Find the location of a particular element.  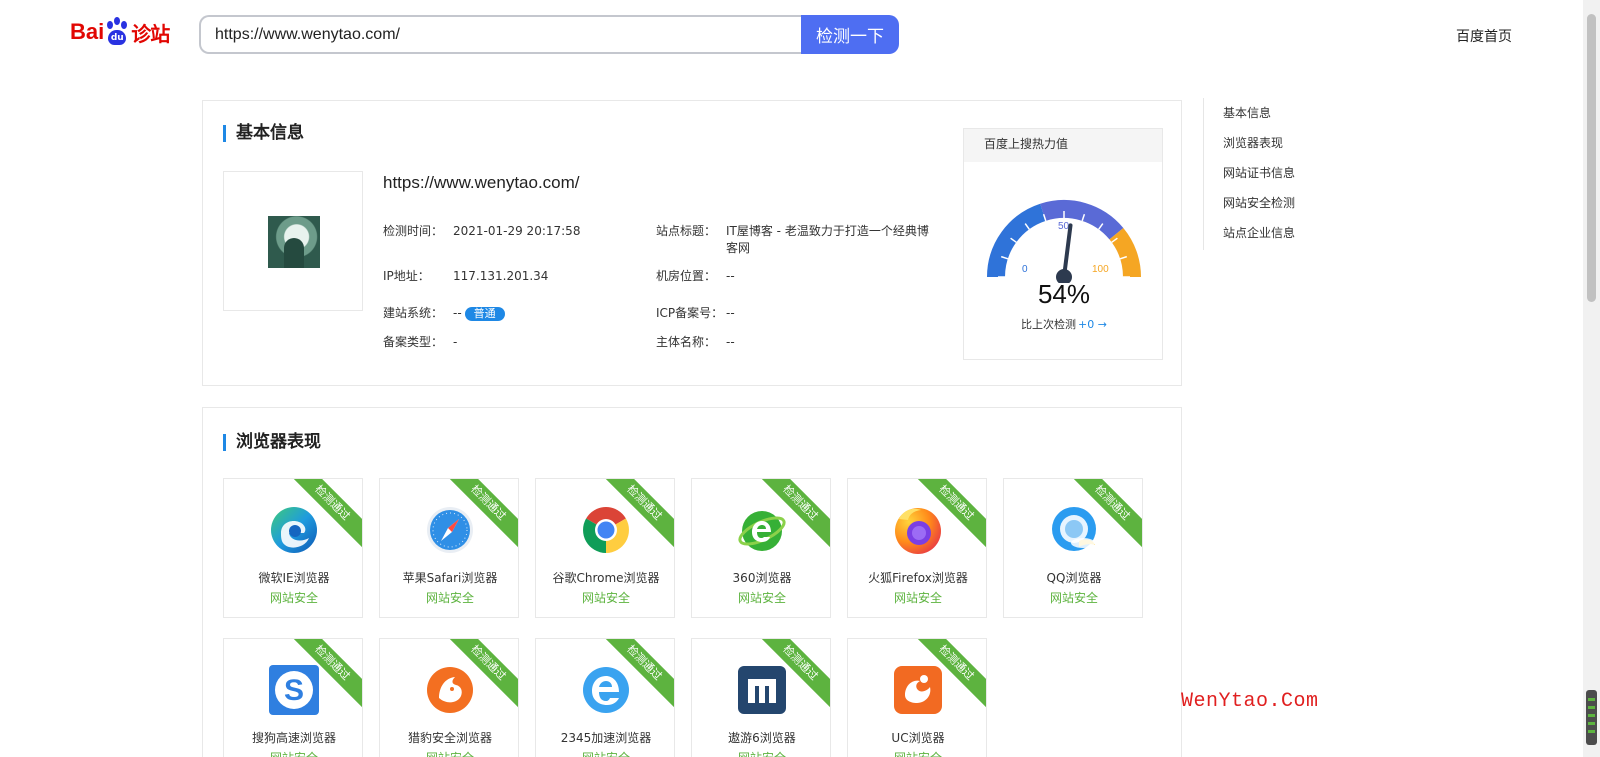

uc-browser-icon is located at coordinates (918, 690).